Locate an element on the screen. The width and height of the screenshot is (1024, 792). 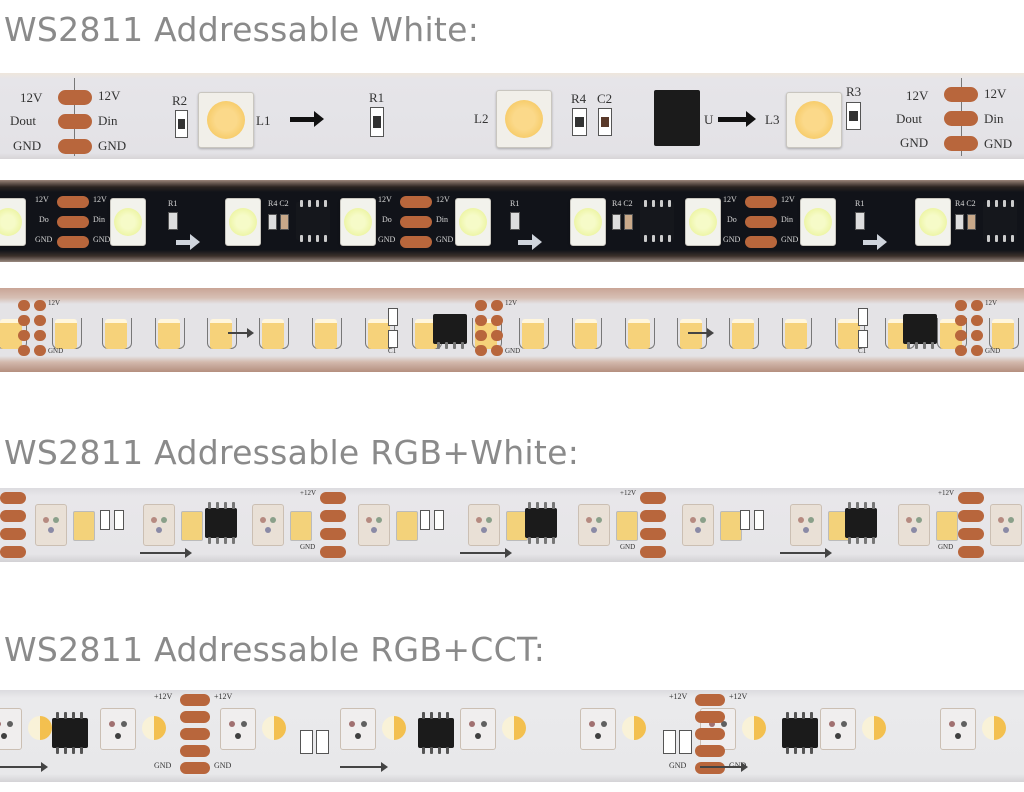
label-r4-c2: R4 C2 is located at coordinates (965, 203).